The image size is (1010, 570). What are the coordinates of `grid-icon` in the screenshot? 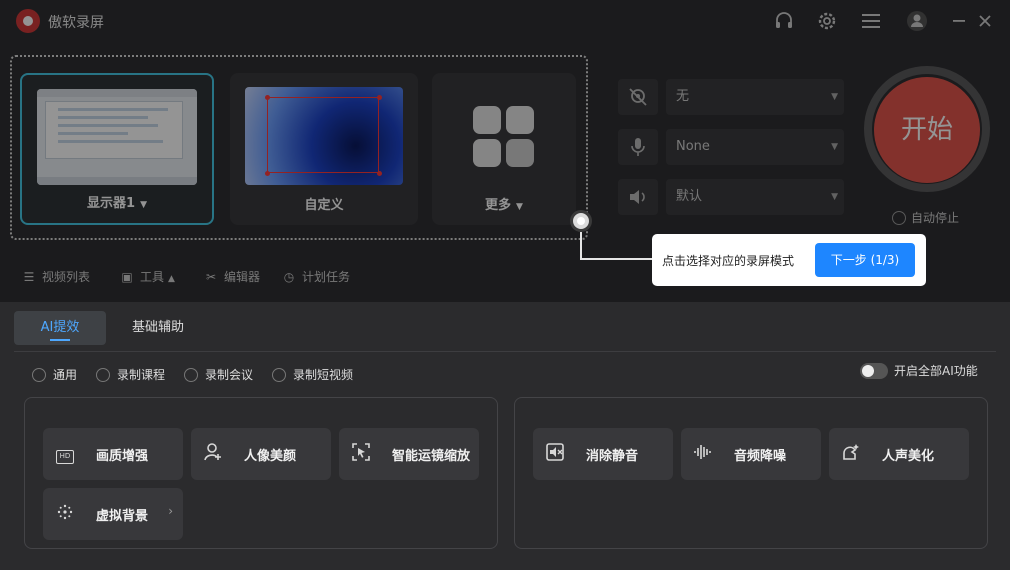 It's located at (504, 137).